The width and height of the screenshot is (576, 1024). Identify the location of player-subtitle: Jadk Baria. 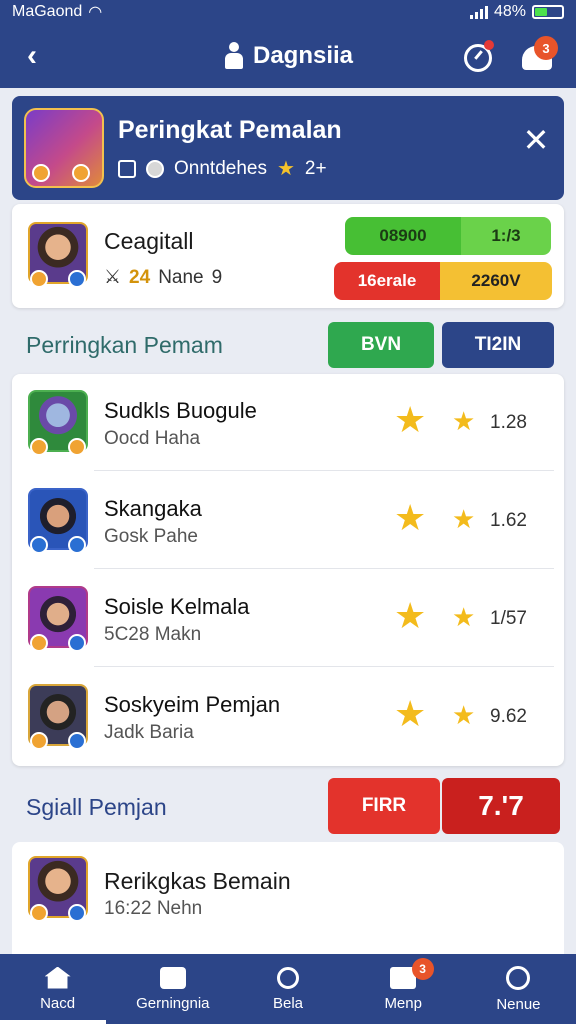
(149, 732).